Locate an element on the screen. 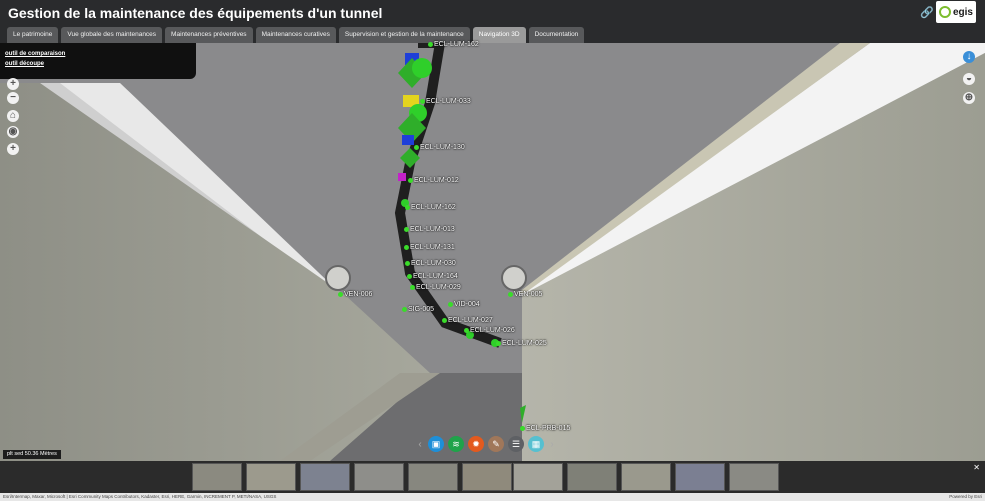  tab-preventives: Maintenances préventives is located at coordinates (209, 35).